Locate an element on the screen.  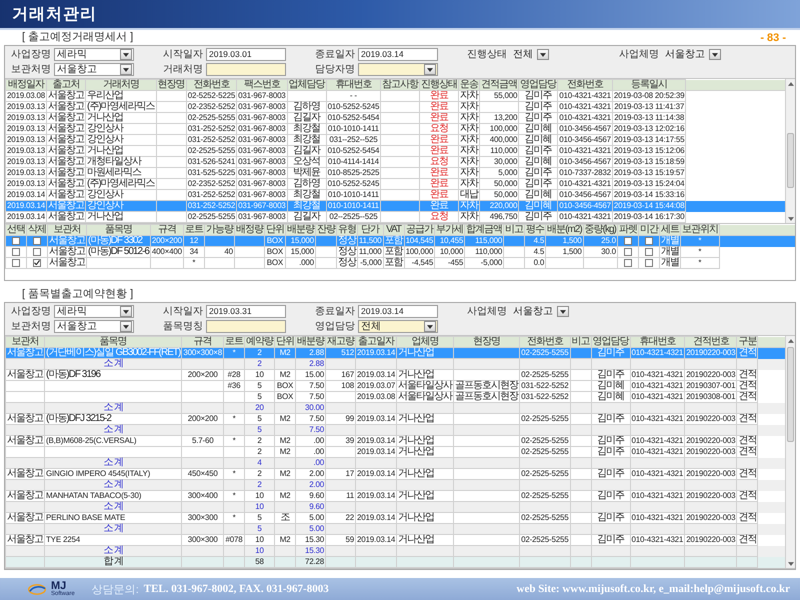
table-row: 소 계 10 15.30 is located at coordinates (395, 551).